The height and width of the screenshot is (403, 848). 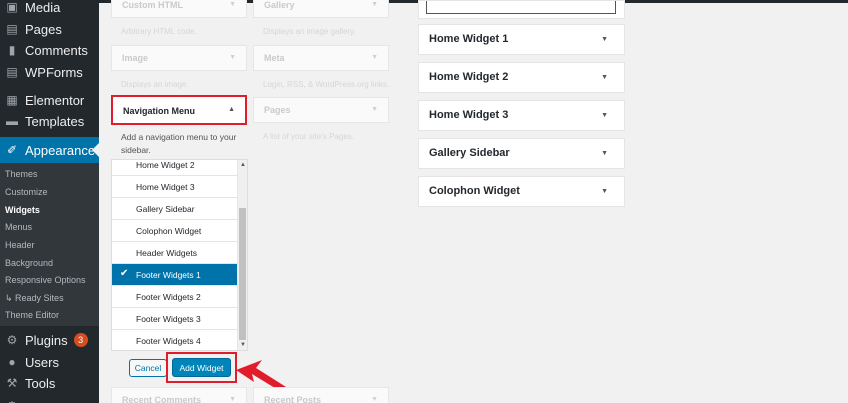 What do you see at coordinates (279, 5) in the screenshot?
I see `widget-title: Gallery` at bounding box center [279, 5].